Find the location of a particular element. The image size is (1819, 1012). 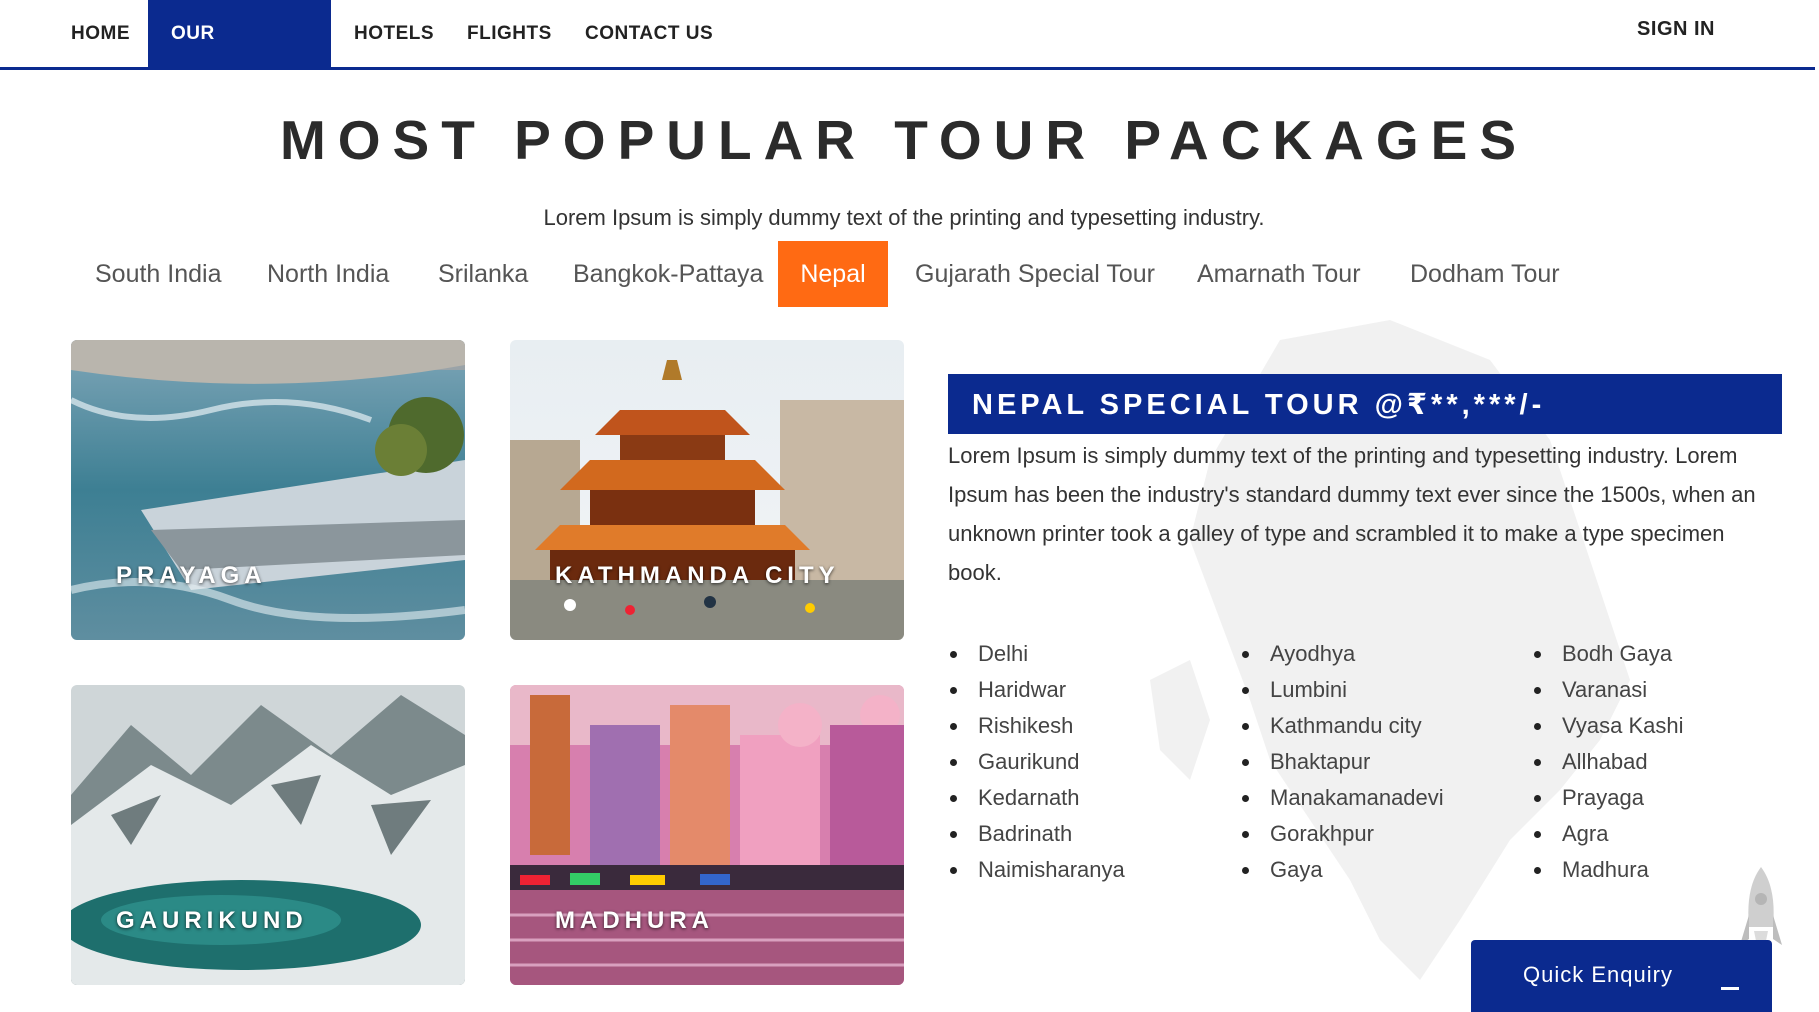

list-item: Bhaktapur is located at coordinates (1342, 762).